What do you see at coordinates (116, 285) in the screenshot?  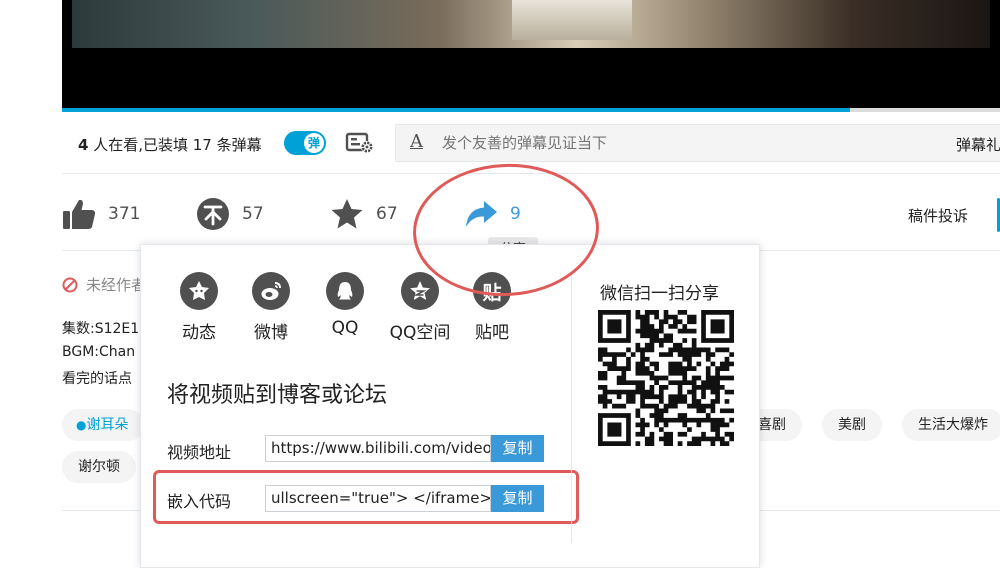 I see `no-repost-text: 未经作者` at bounding box center [116, 285].